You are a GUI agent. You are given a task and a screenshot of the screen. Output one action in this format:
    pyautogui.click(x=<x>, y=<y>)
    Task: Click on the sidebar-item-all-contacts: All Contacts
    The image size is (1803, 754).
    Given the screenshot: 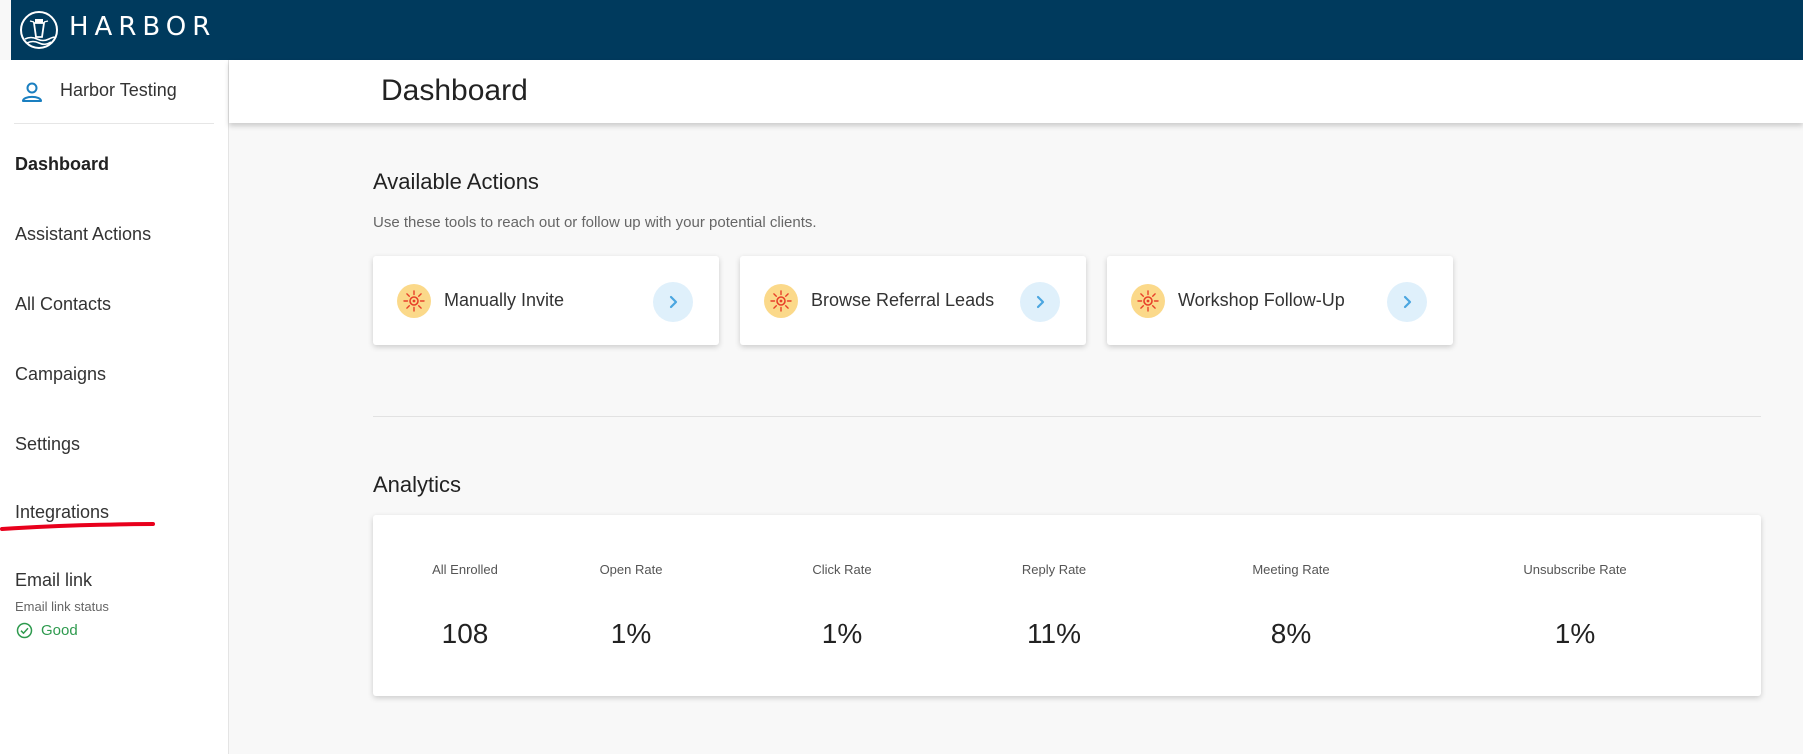 What is the action you would take?
    pyautogui.click(x=63, y=304)
    